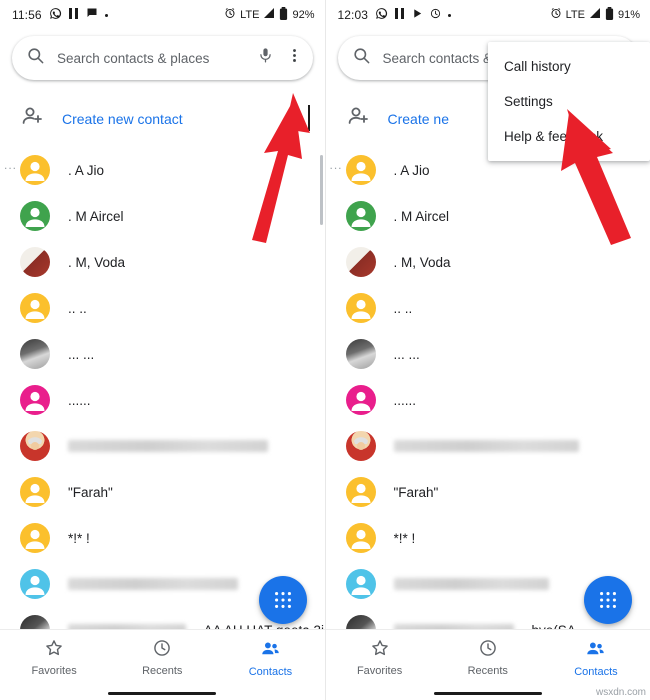 This screenshot has width=650, height=700. Describe the element at coordinates (403, 308) in the screenshot. I see `contact-name: .. ..` at that location.